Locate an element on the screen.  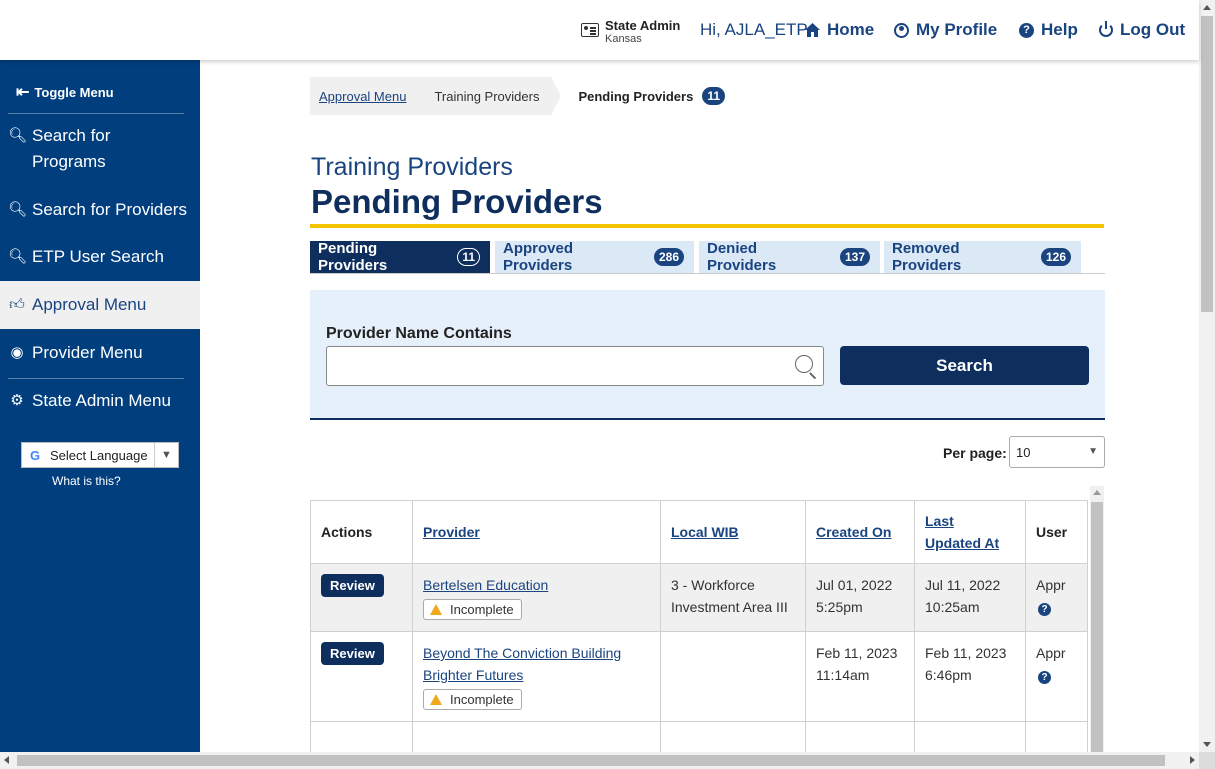
user-search-icon: 🔍︎ is located at coordinates (18, 256).